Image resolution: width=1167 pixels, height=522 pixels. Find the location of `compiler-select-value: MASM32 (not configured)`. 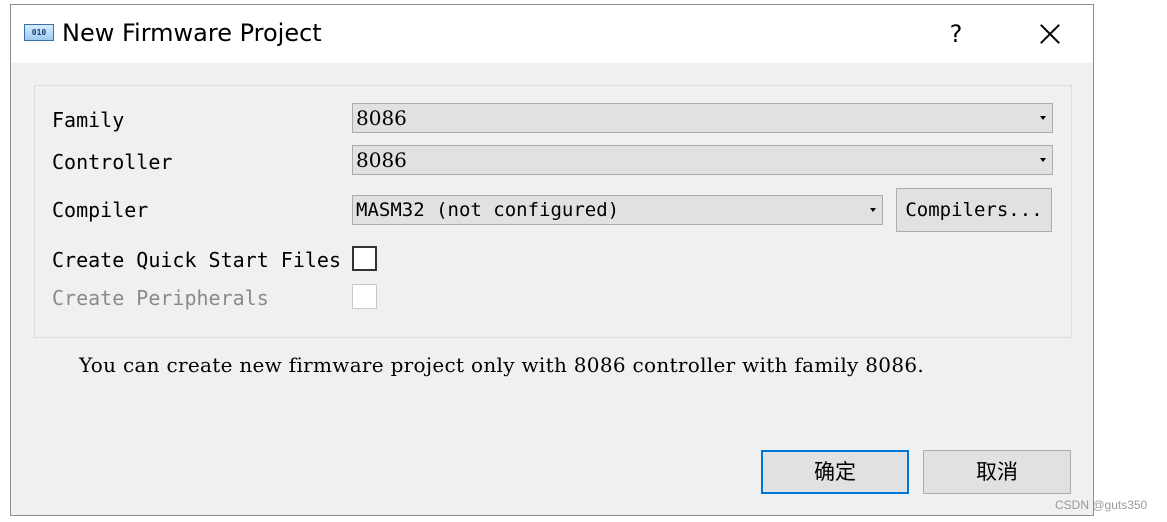

compiler-select-value: MASM32 (not configured) is located at coordinates (488, 210).